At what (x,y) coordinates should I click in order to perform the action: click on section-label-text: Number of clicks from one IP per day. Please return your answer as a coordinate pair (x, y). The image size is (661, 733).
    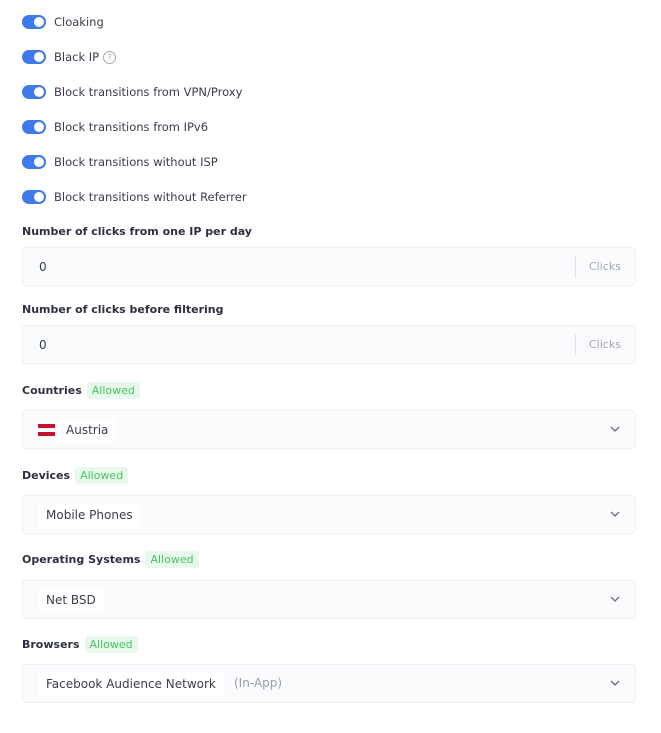
    Looking at the image, I should click on (137, 231).